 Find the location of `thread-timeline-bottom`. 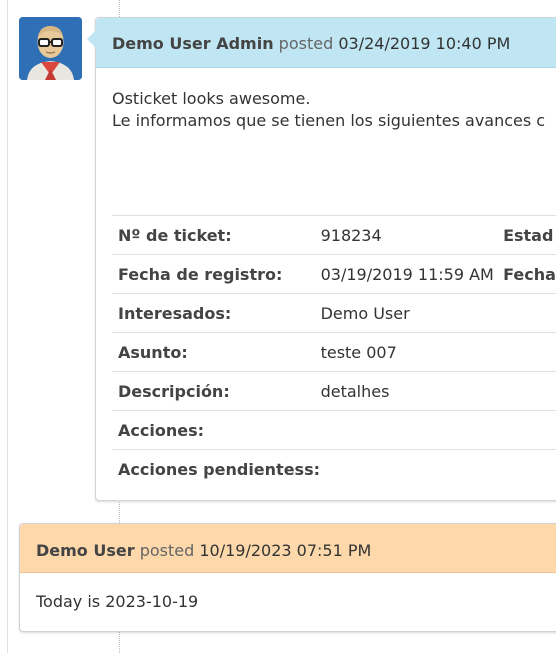

thread-timeline-bottom is located at coordinates (119, 511).